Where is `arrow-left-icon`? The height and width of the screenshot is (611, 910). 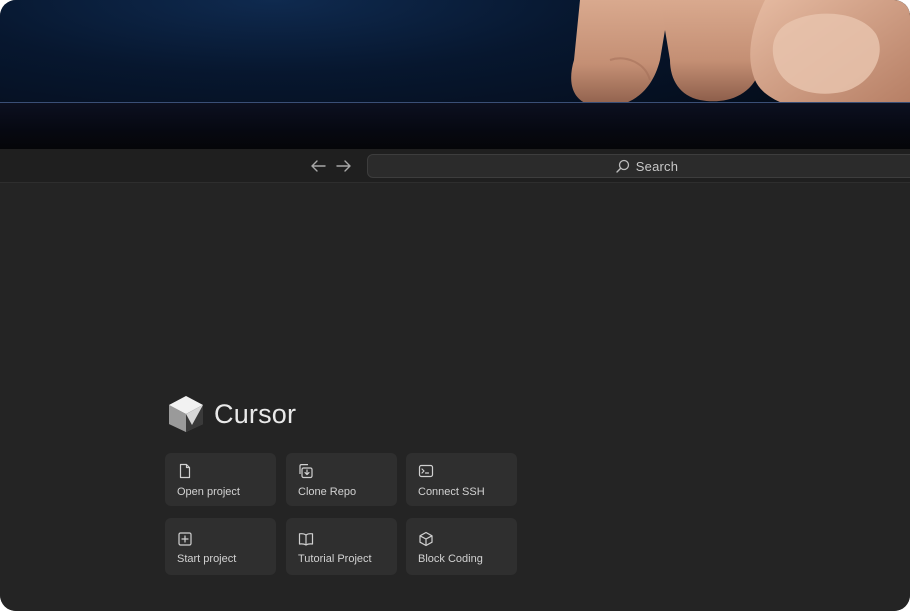 arrow-left-icon is located at coordinates (318, 166).